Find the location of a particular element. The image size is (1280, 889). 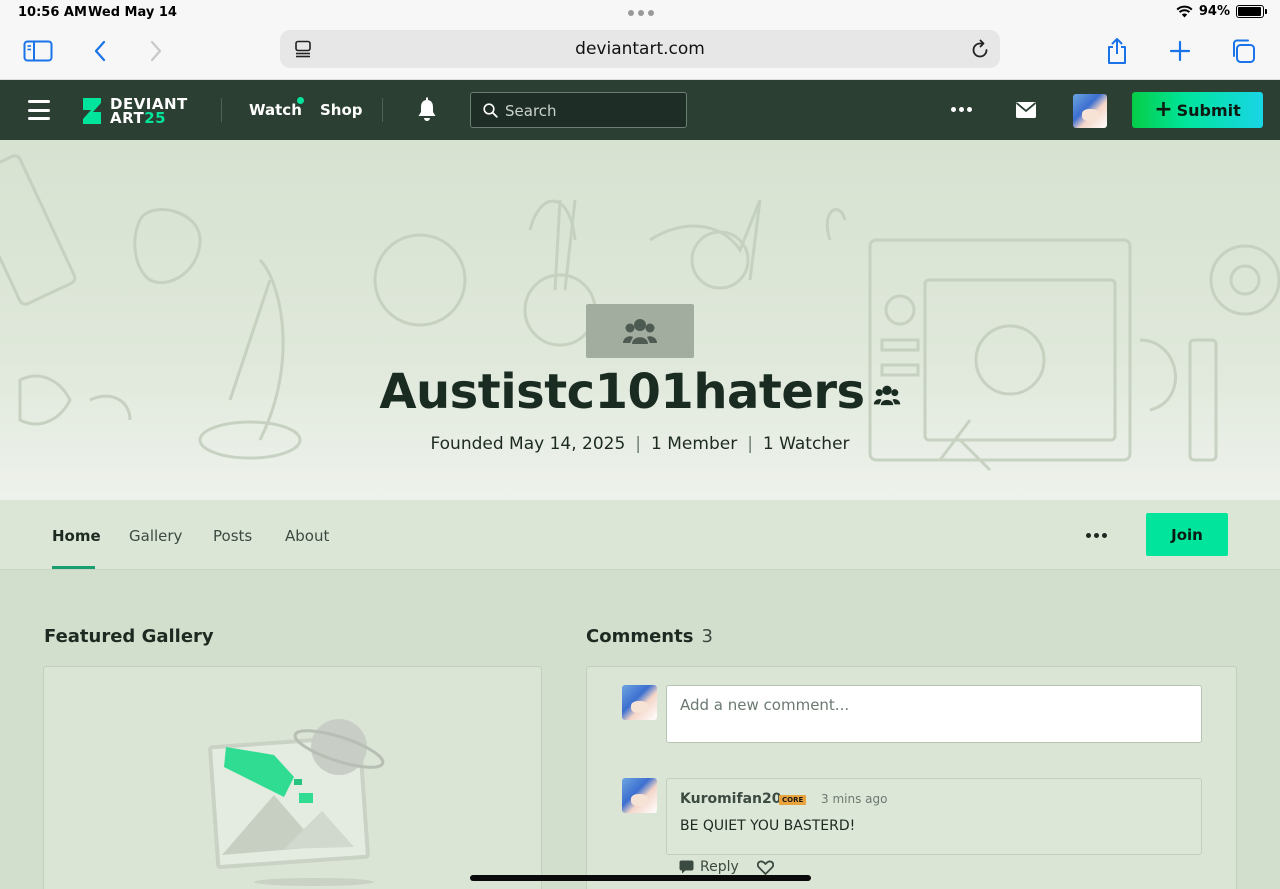

more-options-icon is located at coordinates (961, 109).